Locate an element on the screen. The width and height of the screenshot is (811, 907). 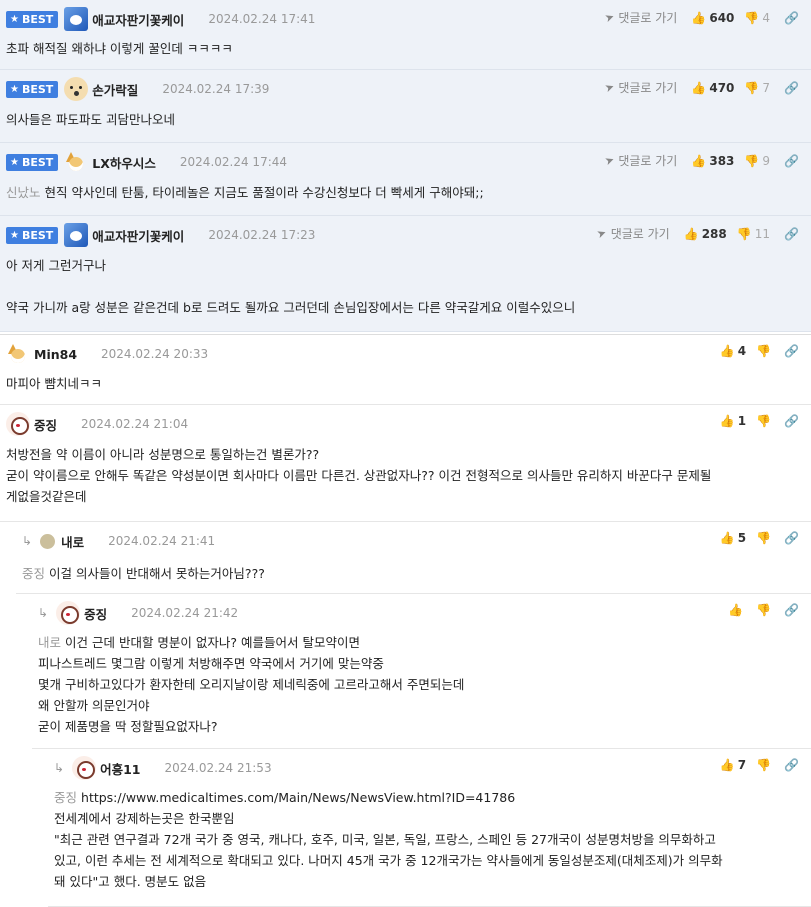
comment-date: 2024.02.24 17:44 is located at coordinates (233, 162).